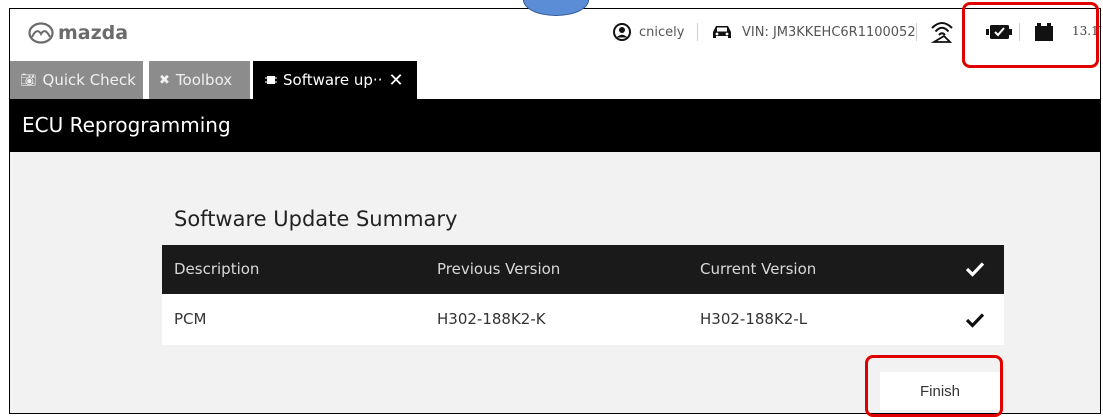  I want to click on vin-number: VIN: JM3KKEHC6R1100052, so click(829, 32).